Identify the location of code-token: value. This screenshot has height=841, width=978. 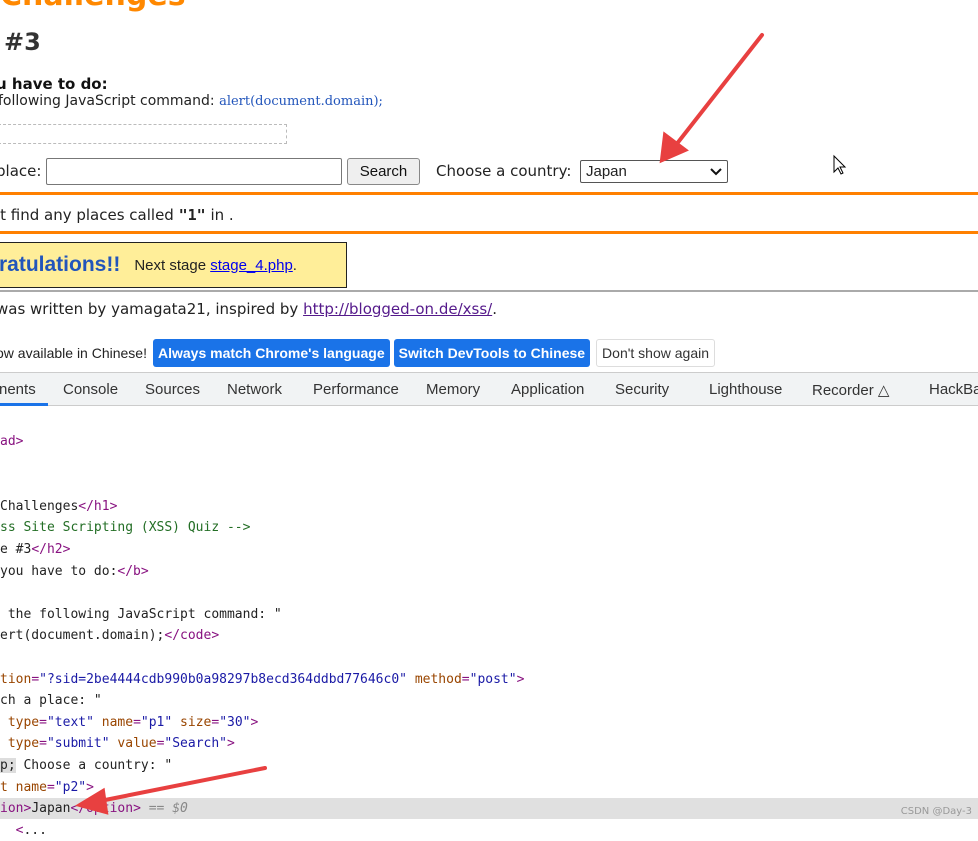
(133, 744).